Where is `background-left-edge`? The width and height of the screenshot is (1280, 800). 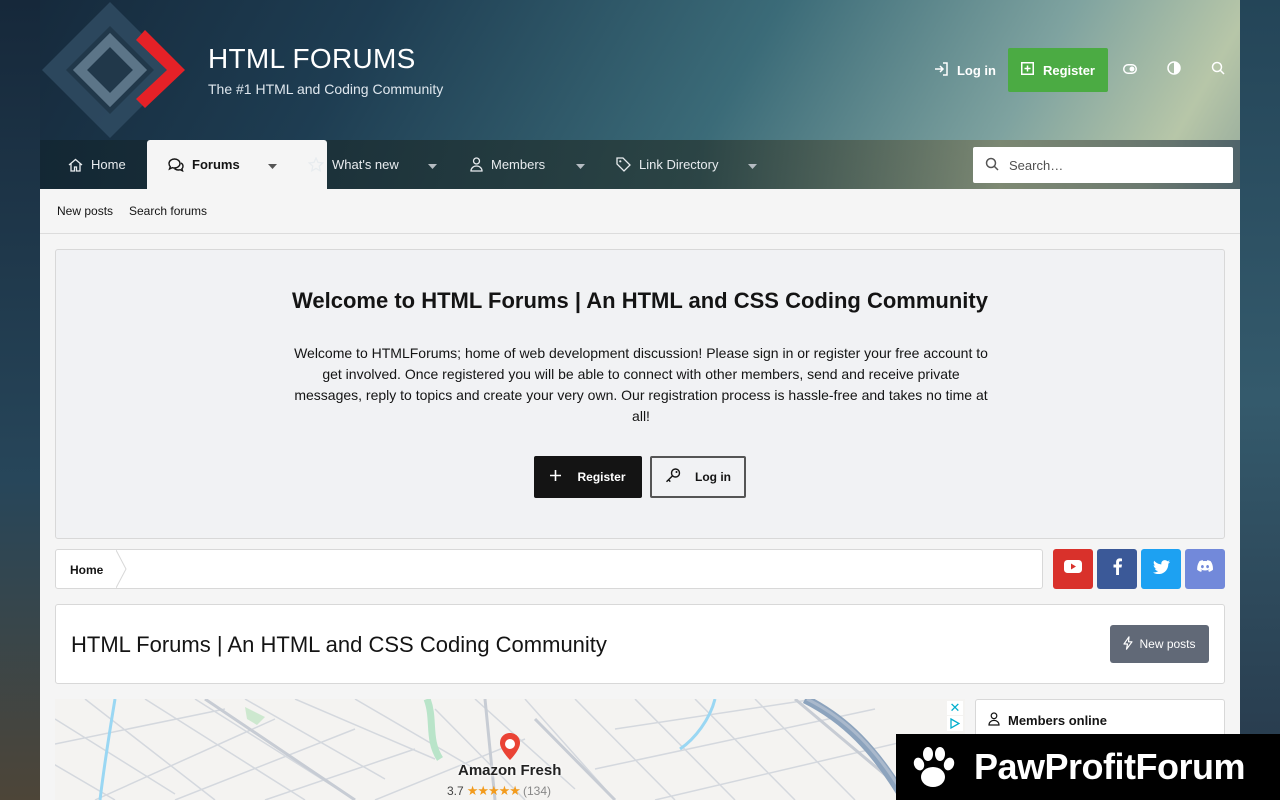
background-left-edge is located at coordinates (20, 400).